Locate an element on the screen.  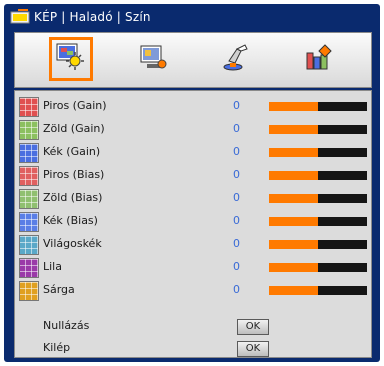
tab-display is located at coordinates (153, 59).